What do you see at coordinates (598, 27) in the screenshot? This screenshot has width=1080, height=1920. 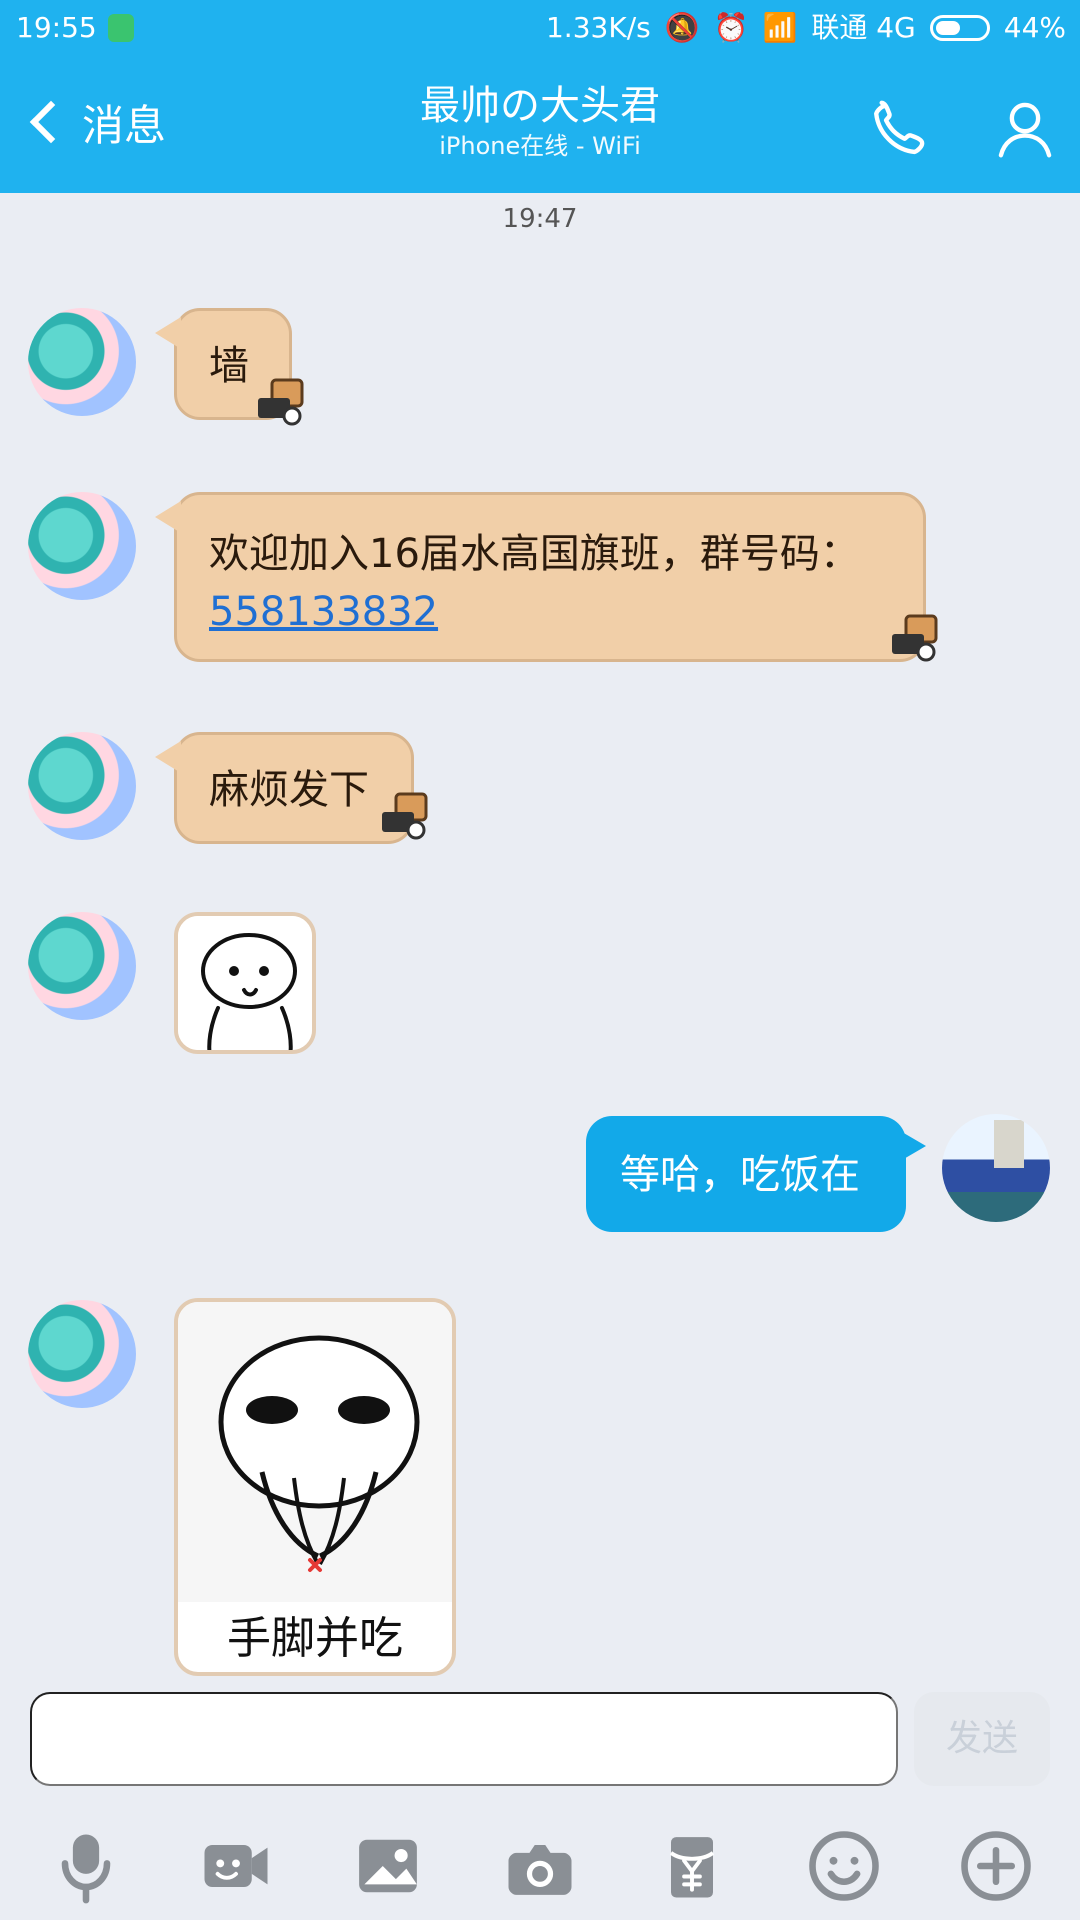 I see `network-speed: 1.33K/s` at bounding box center [598, 27].